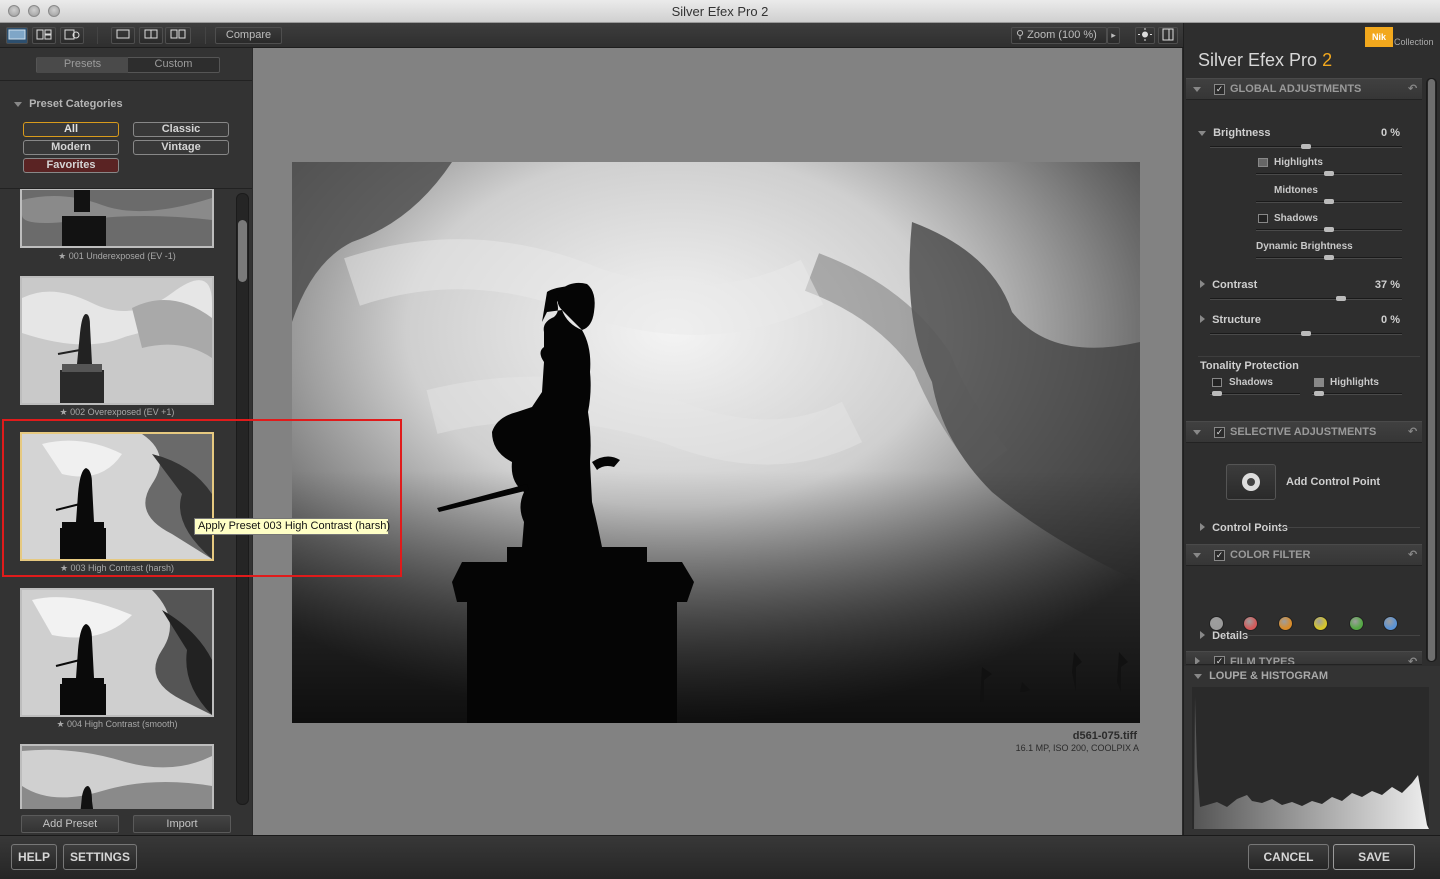 The image size is (1440, 879). Describe the element at coordinates (1197, 89) in the screenshot. I see `collapse-arrow-icon` at that location.